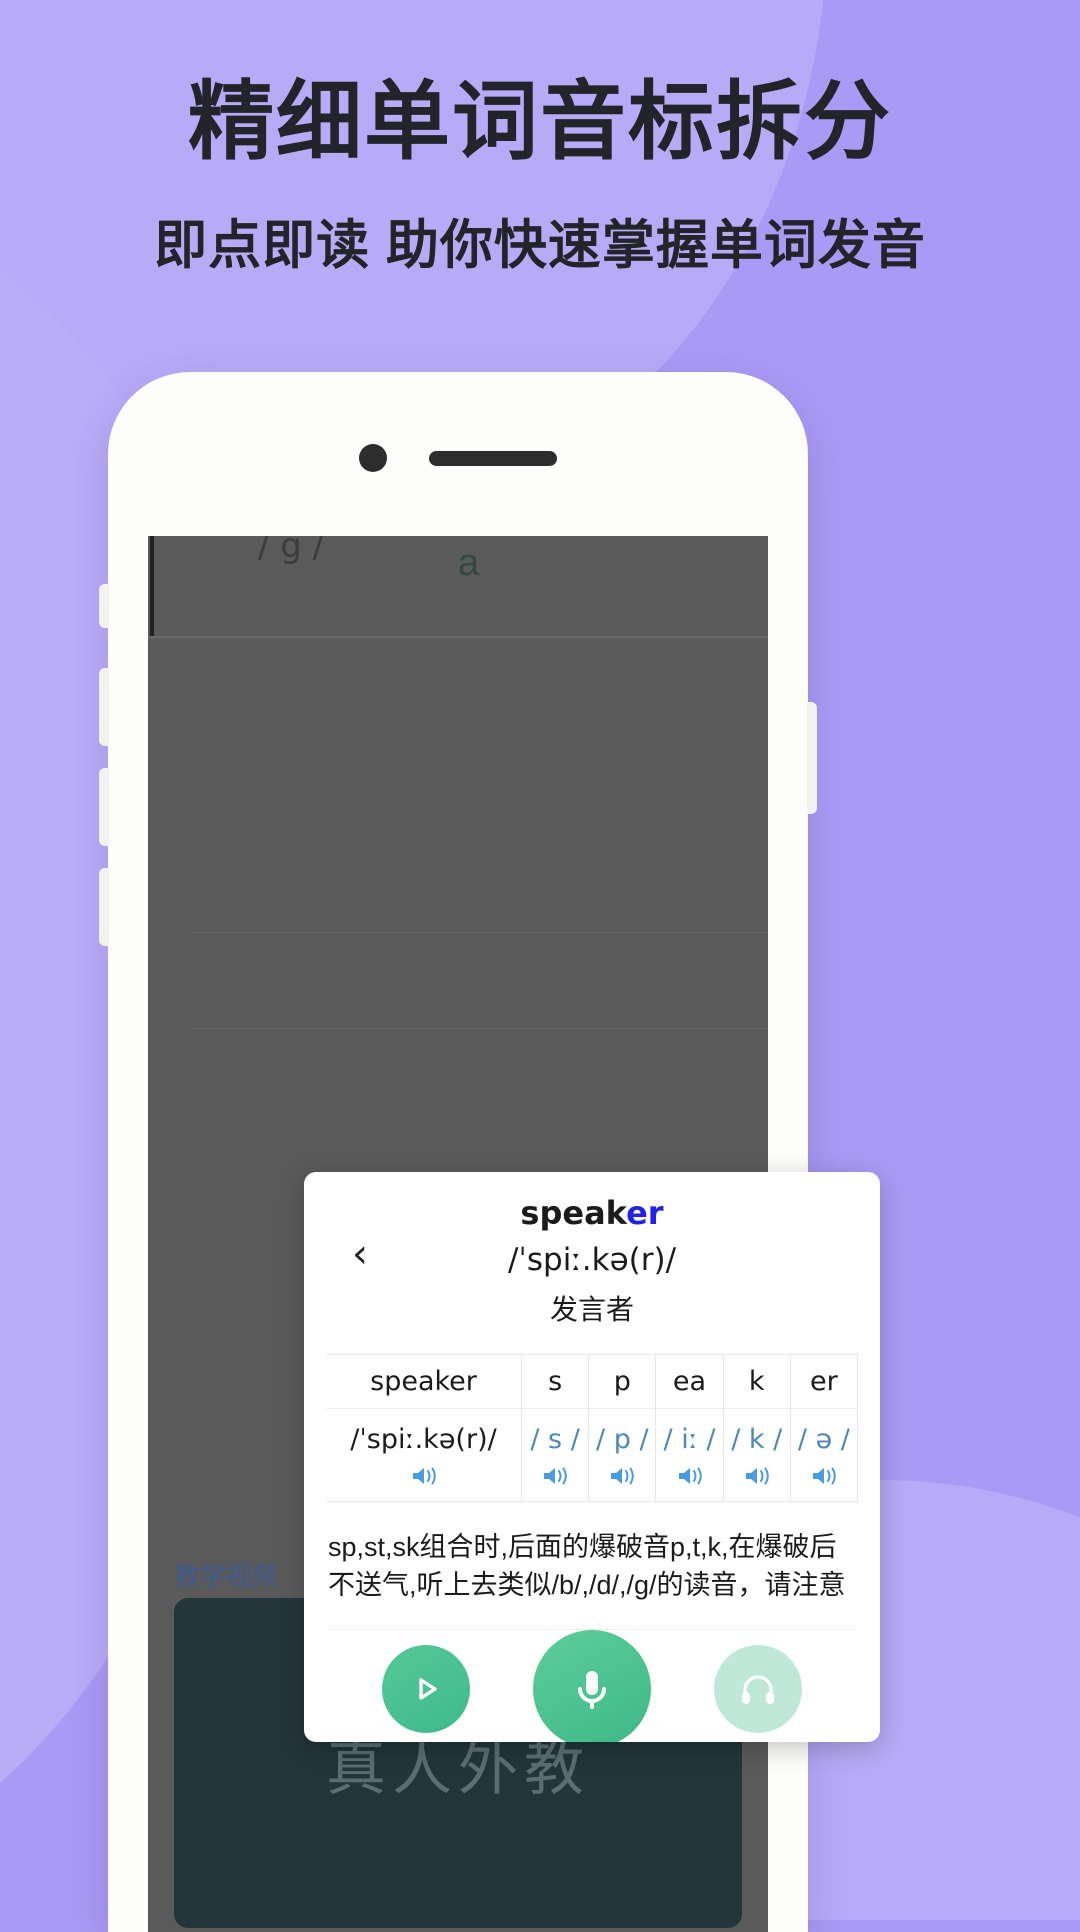 The image size is (1080, 1932). What do you see at coordinates (812, 758) in the screenshot?
I see `phone-power-button` at bounding box center [812, 758].